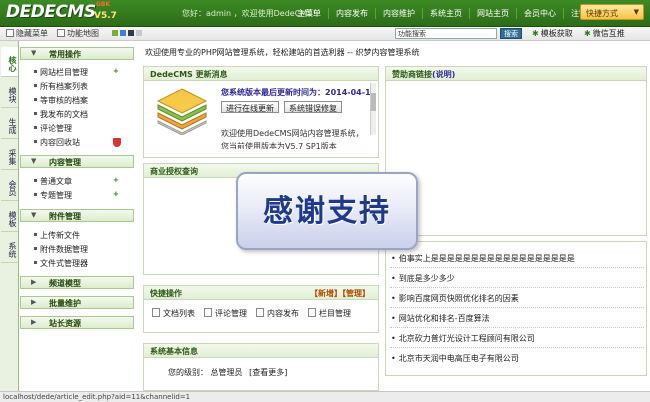 The image size is (650, 402). I want to click on panel-title: 赞助商链接, so click(412, 74).